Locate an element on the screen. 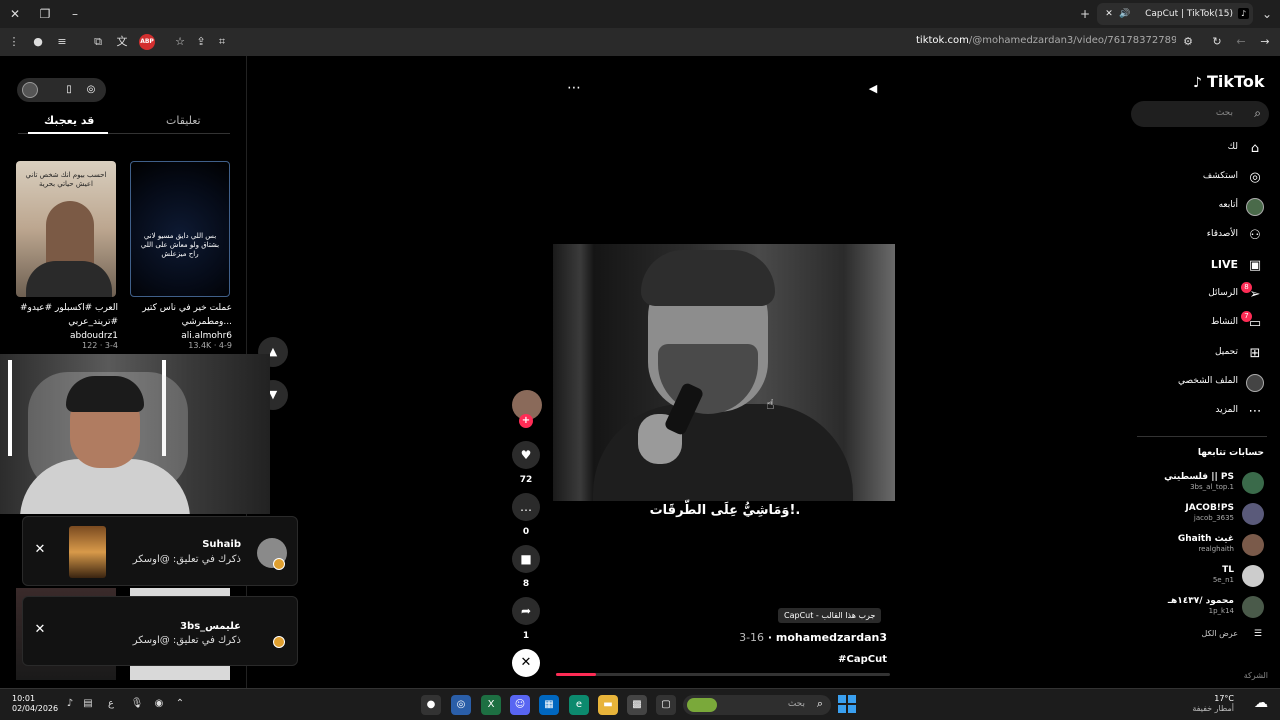  mention-notification: ✕ 3bs_عليمس ذكرك في تعليق: @اوسكر is located at coordinates (160, 631).